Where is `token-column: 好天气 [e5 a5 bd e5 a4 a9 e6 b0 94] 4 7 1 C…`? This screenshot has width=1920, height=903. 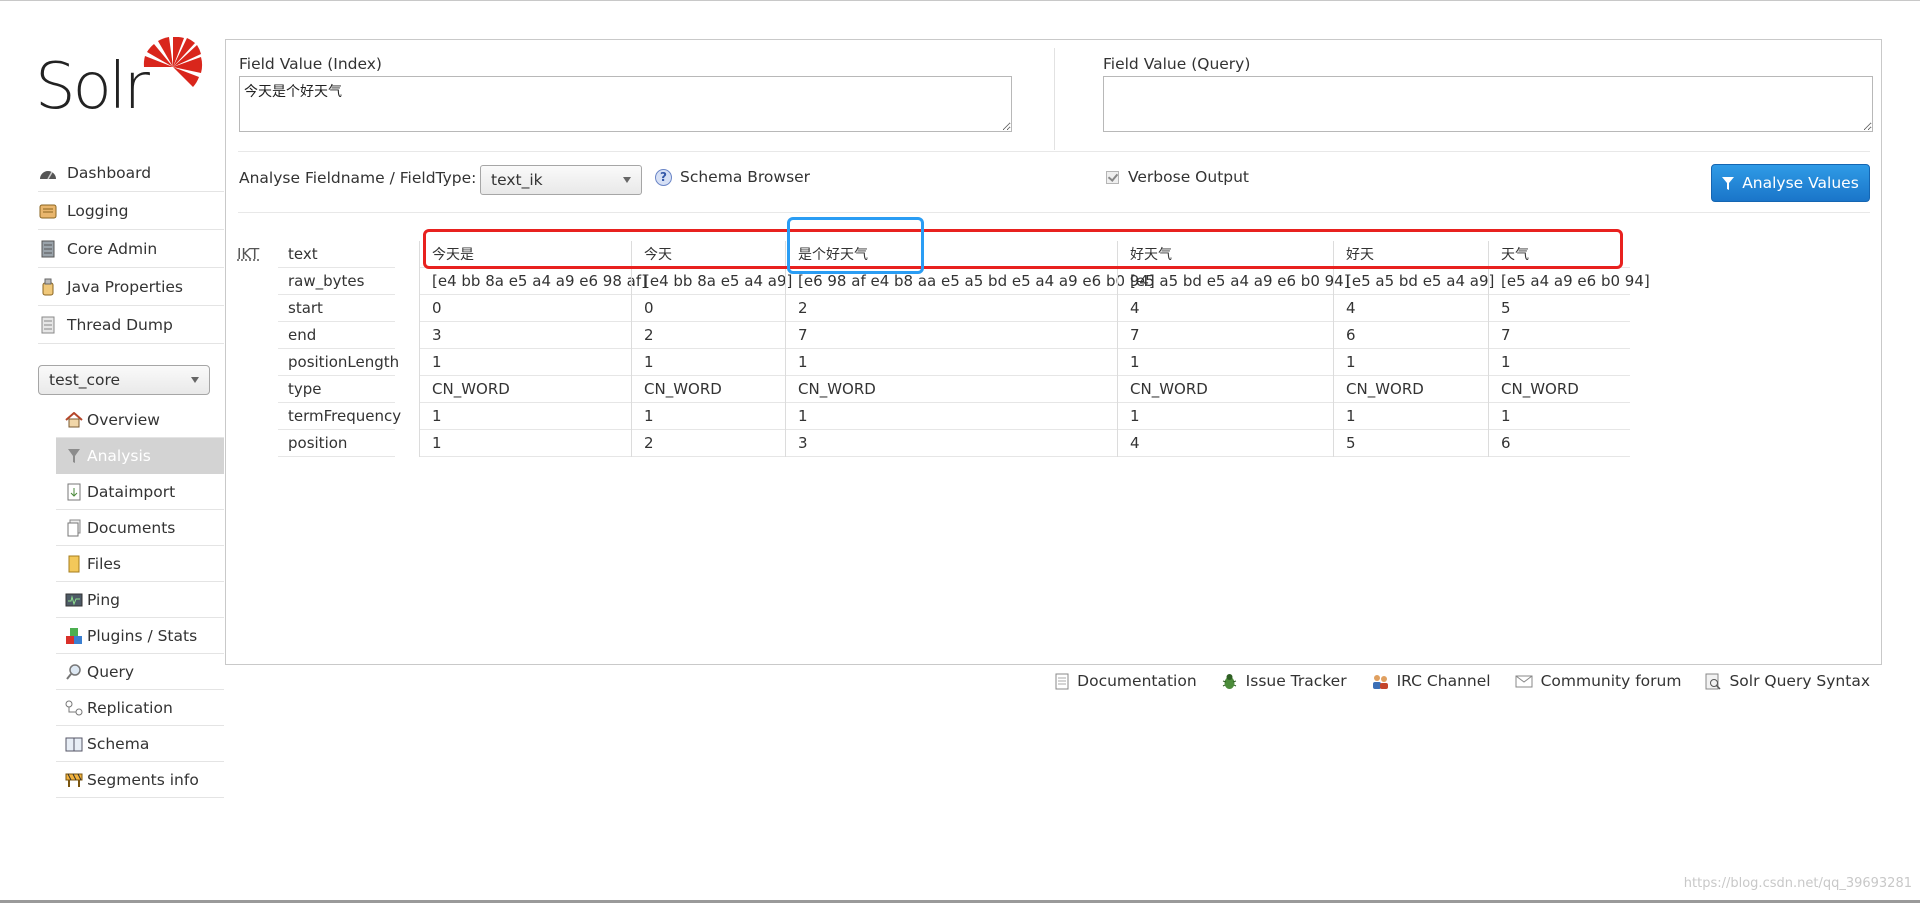
token-column: 好天气 [e5 a5 bd e5 a4 a9 e6 b0 94] 4 7 1 C… is located at coordinates (1233, 349).